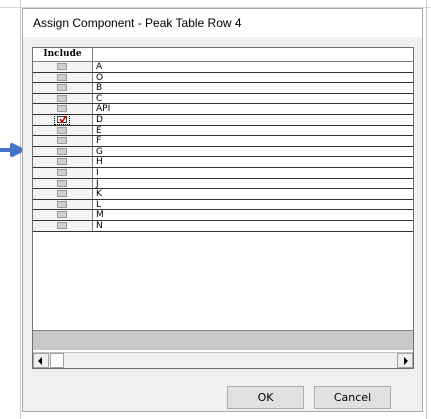 This screenshot has height=419, width=431. Describe the element at coordinates (11, 150) in the screenshot. I see `pointer-arrow-icon` at that location.